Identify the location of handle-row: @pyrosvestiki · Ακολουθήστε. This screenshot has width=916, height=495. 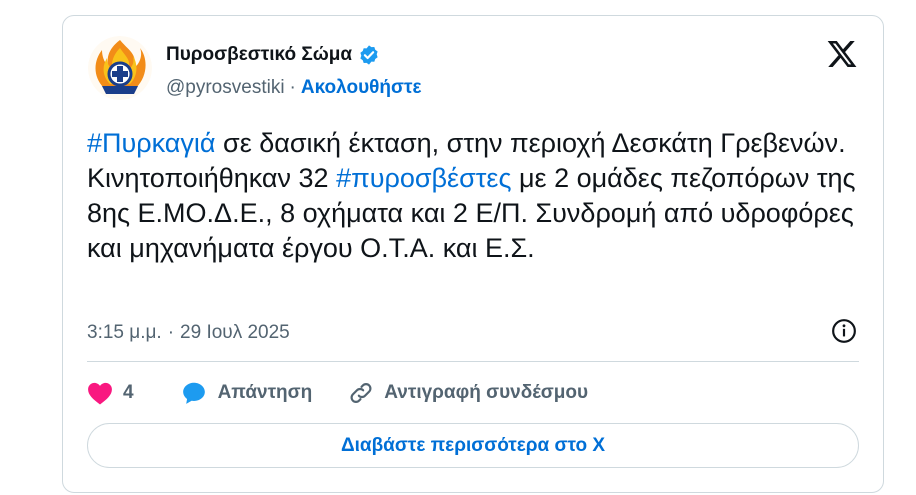
(294, 88).